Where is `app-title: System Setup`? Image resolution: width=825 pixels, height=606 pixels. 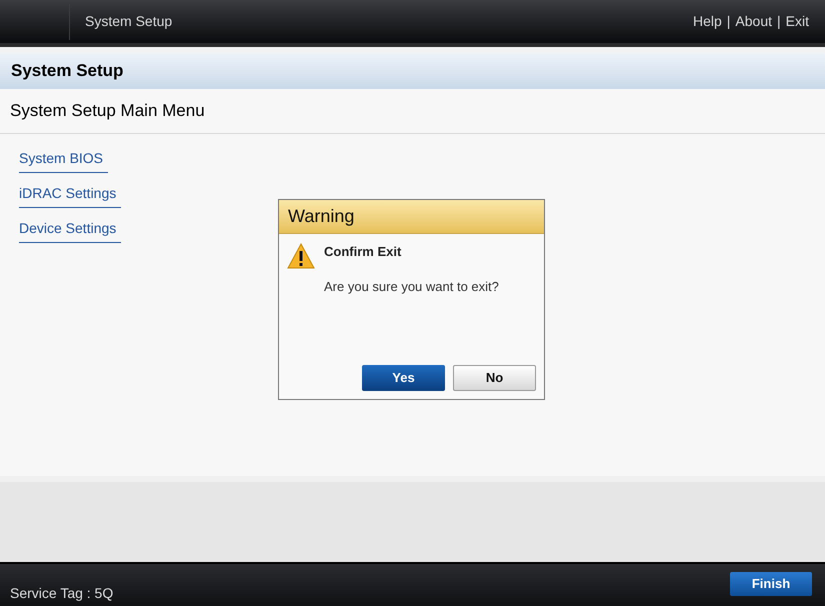 app-title: System Setup is located at coordinates (128, 21).